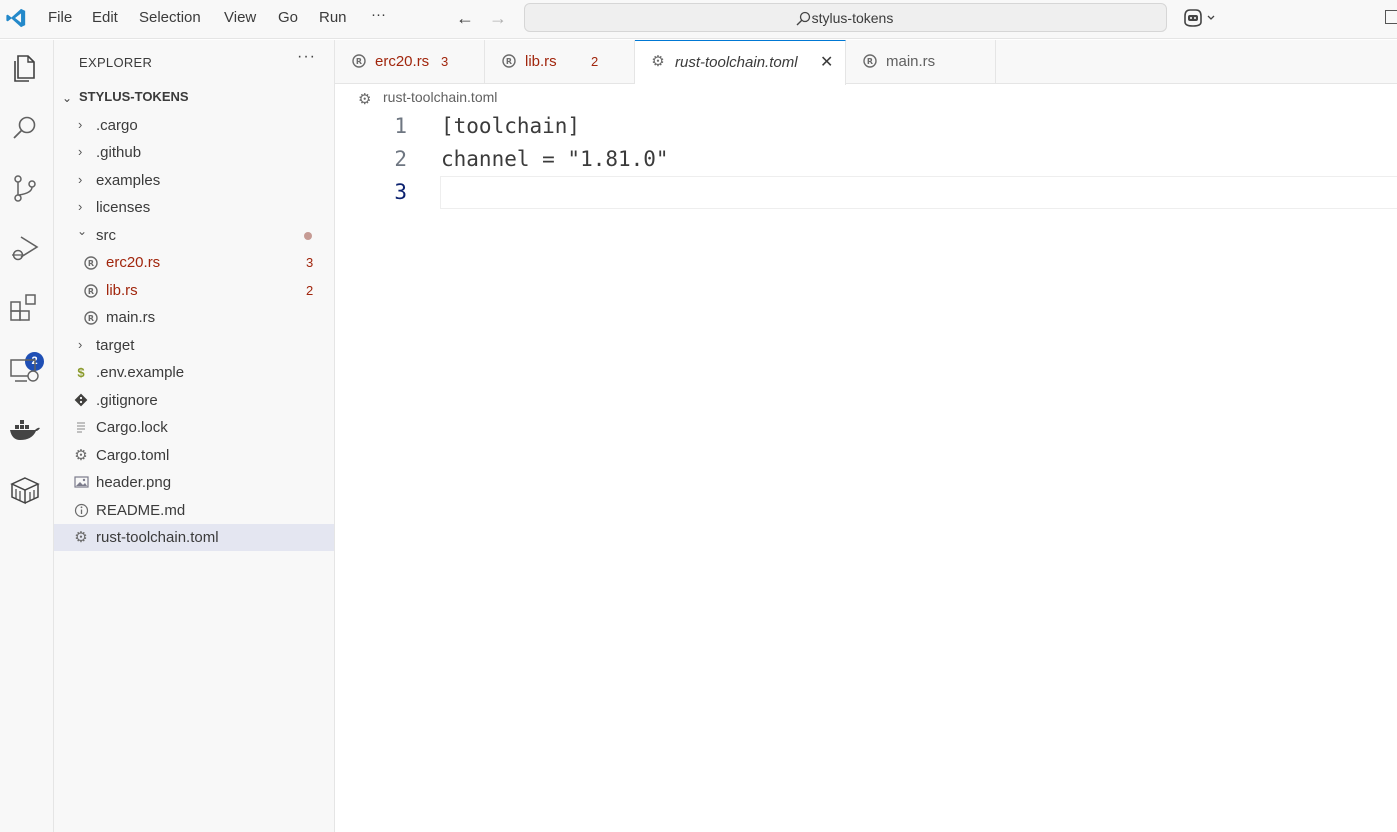 The height and width of the screenshot is (832, 1397). I want to click on command-center-search: stylus-tokens, so click(845, 17).